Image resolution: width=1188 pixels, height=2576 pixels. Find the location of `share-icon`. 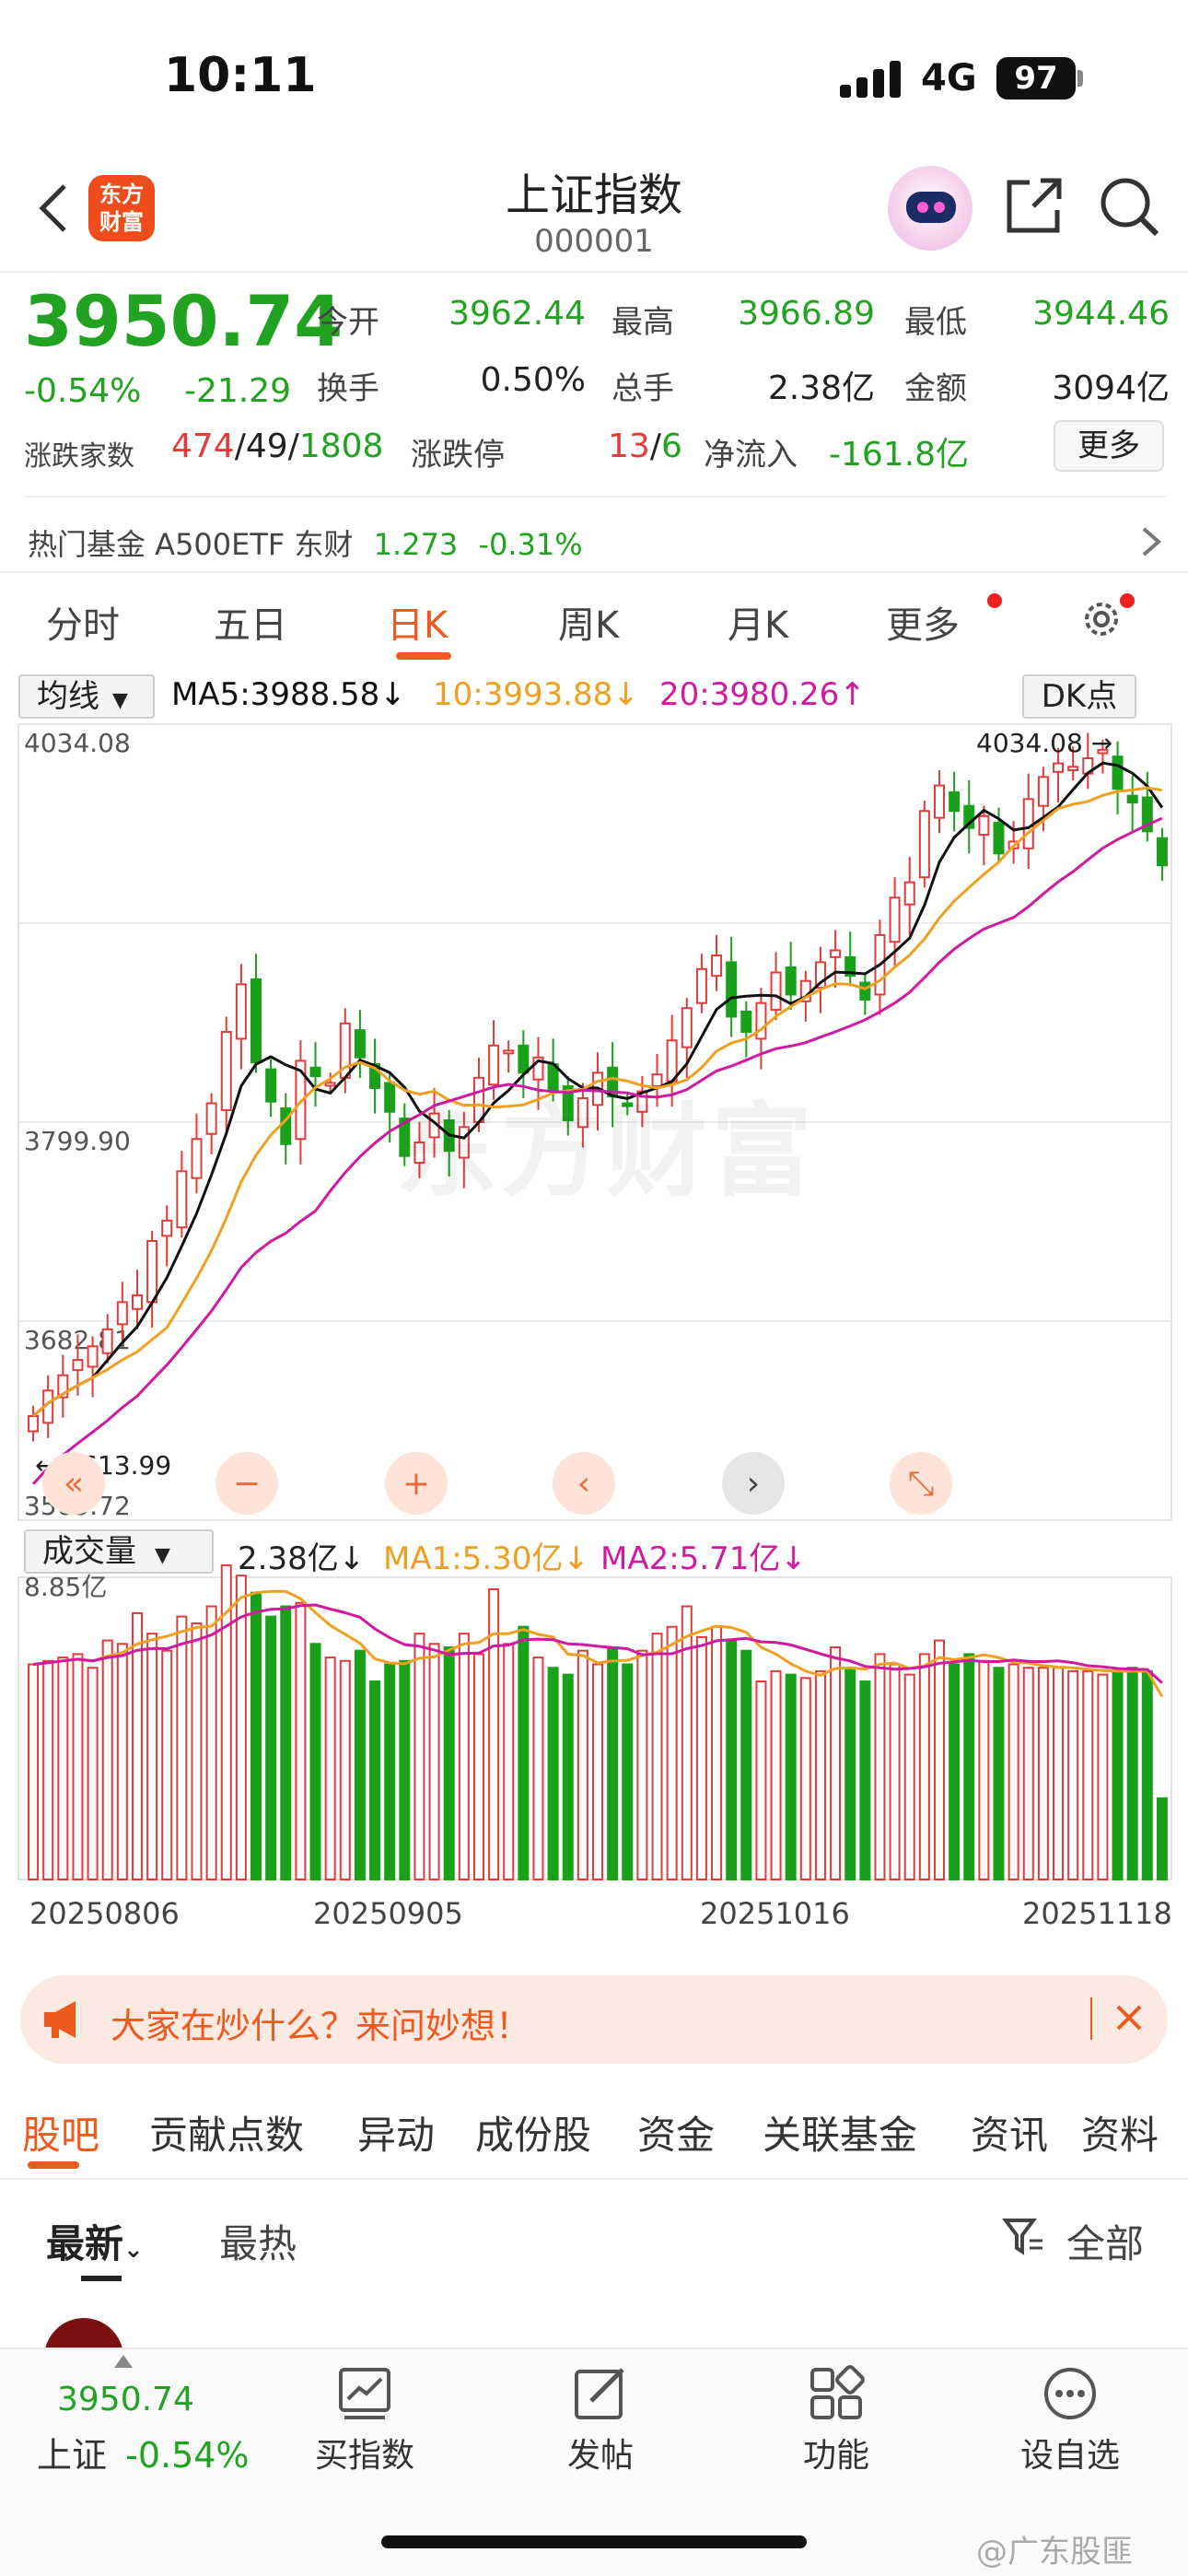

share-icon is located at coordinates (1034, 205).